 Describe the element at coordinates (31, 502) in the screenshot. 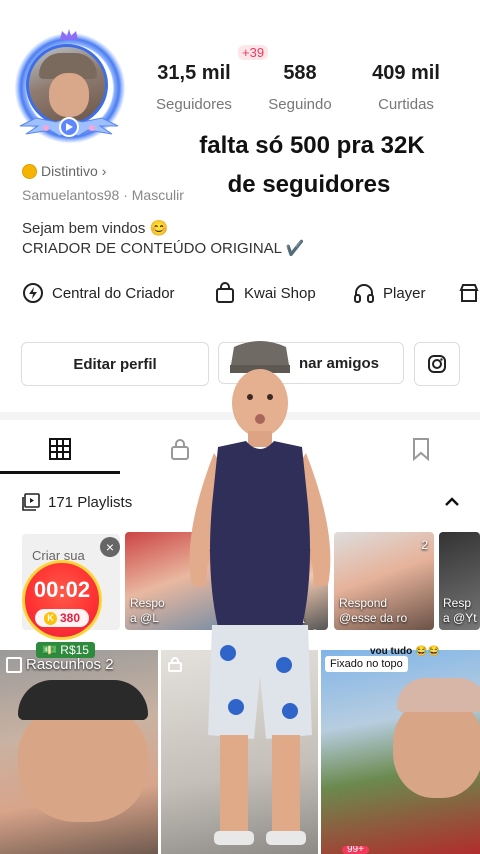

I see `playlist-icon` at that location.